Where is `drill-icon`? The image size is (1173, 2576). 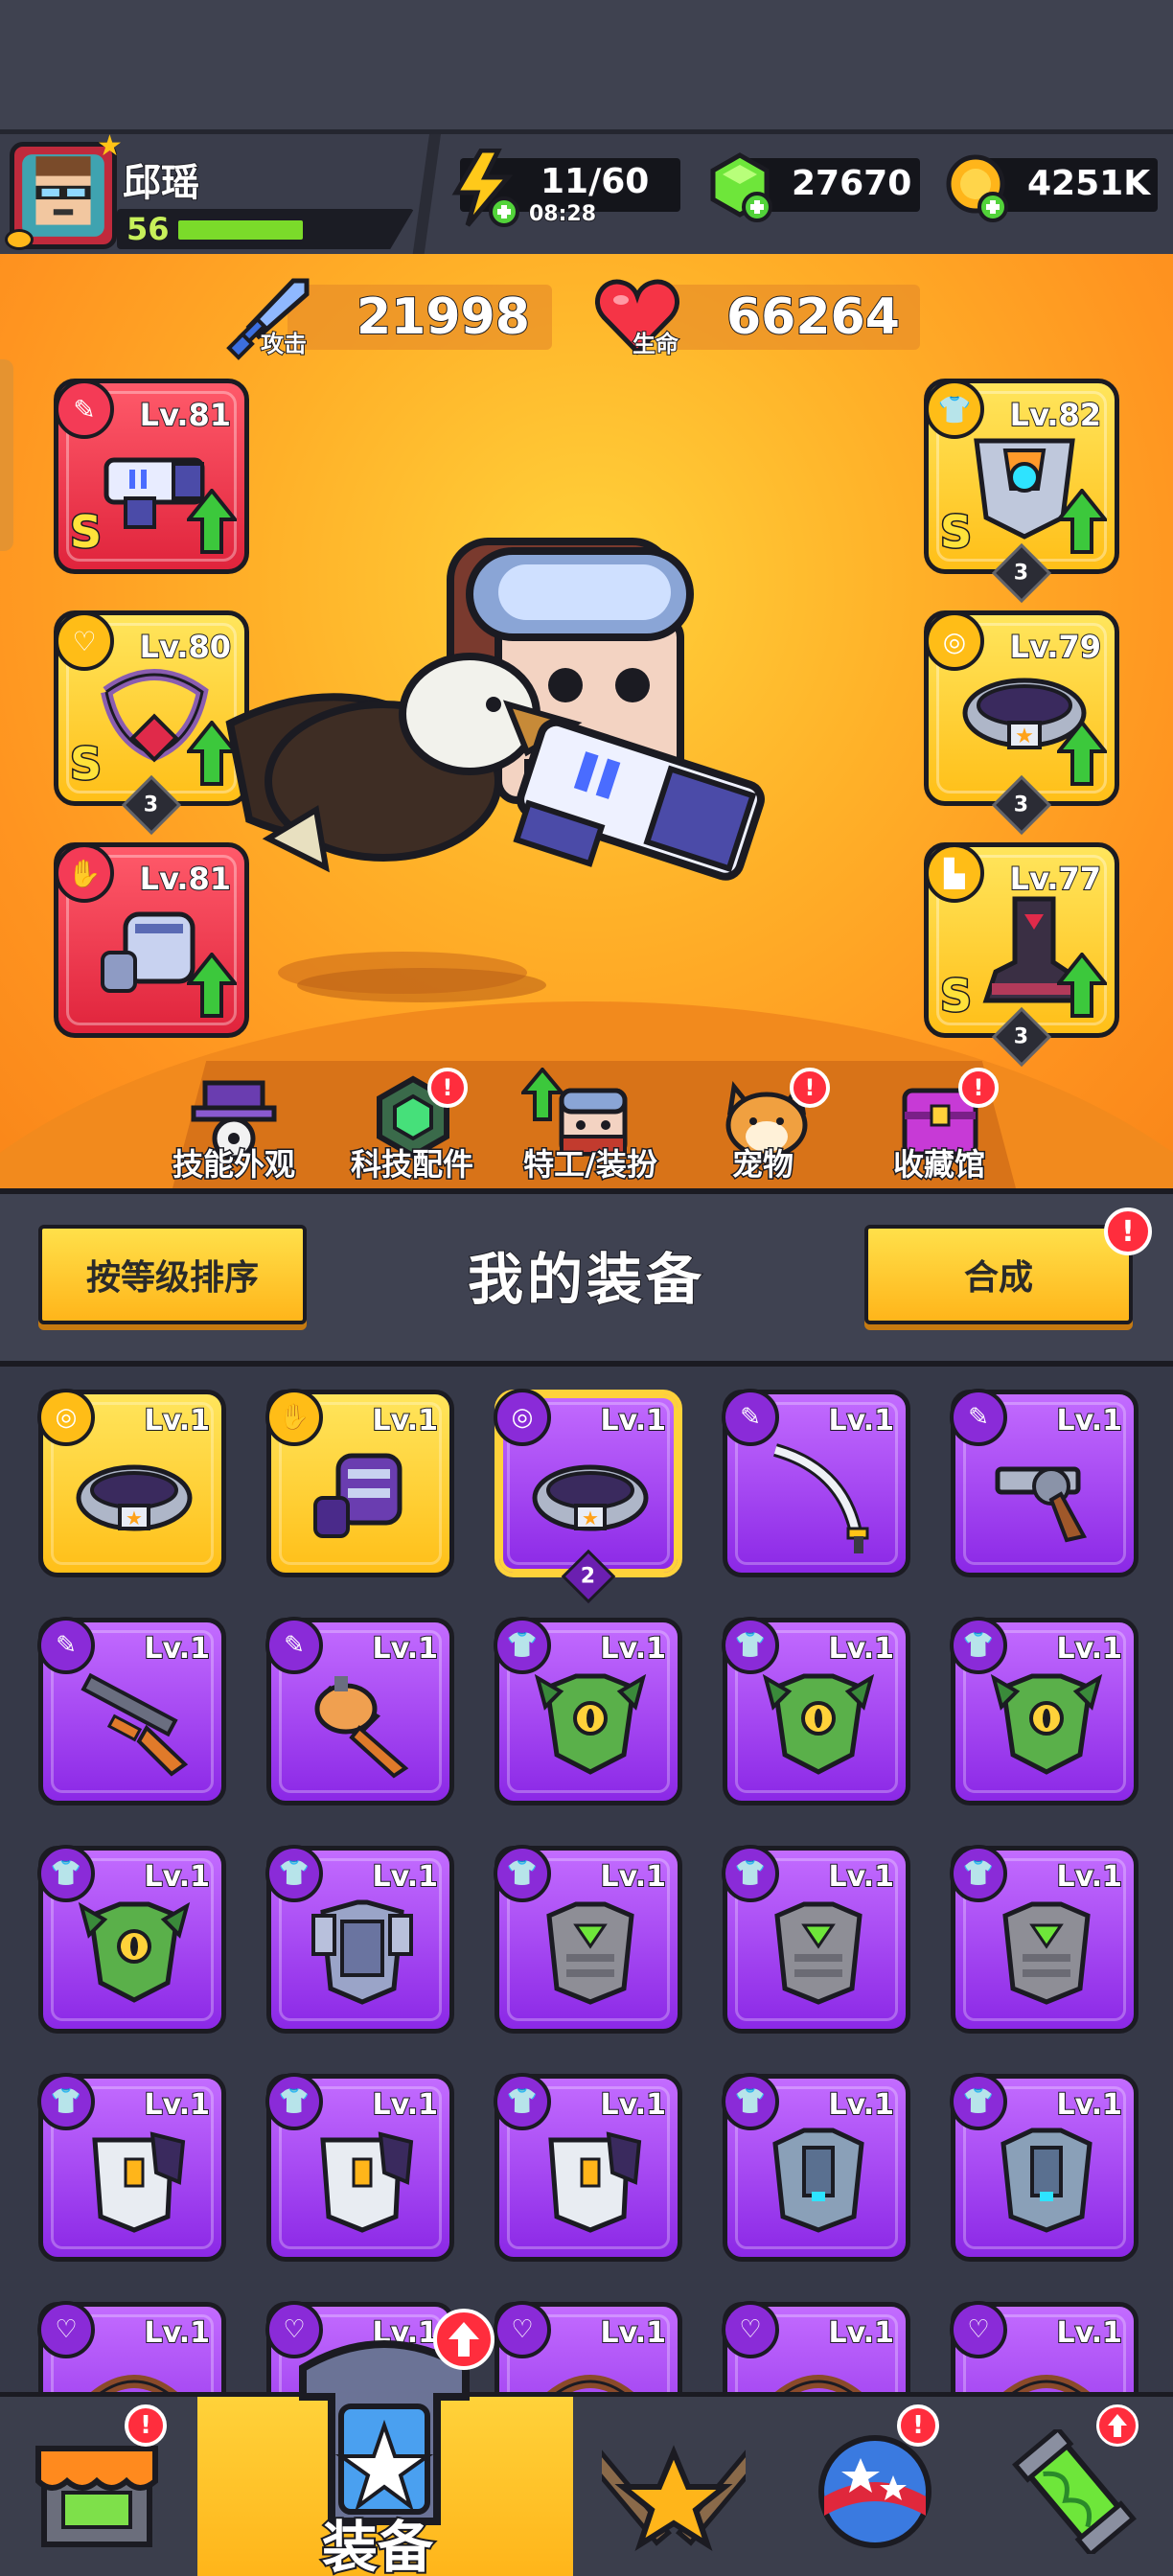 drill-icon is located at coordinates (361, 1727).